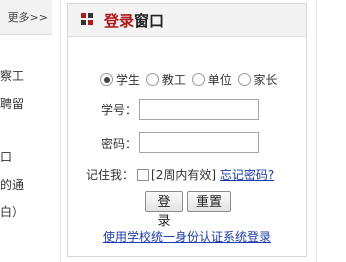 This screenshot has width=346, height=262. Describe the element at coordinates (244, 79) in the screenshot. I see `radio-parent` at that location.